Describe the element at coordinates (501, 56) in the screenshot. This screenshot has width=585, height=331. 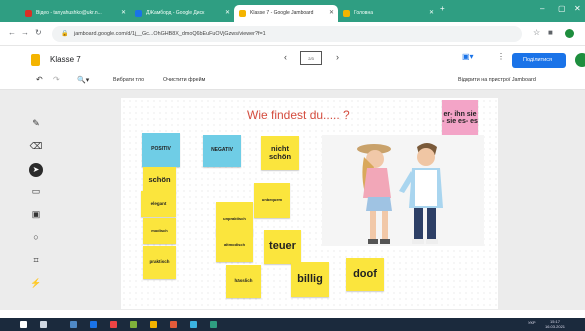
I see `more-vert-icon: ⋮` at that location.